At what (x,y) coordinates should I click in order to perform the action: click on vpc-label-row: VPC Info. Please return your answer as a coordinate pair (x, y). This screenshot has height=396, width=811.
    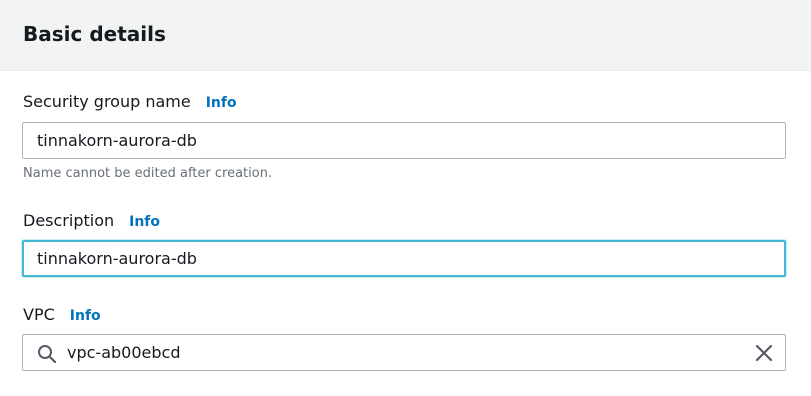
    Looking at the image, I should click on (62, 315).